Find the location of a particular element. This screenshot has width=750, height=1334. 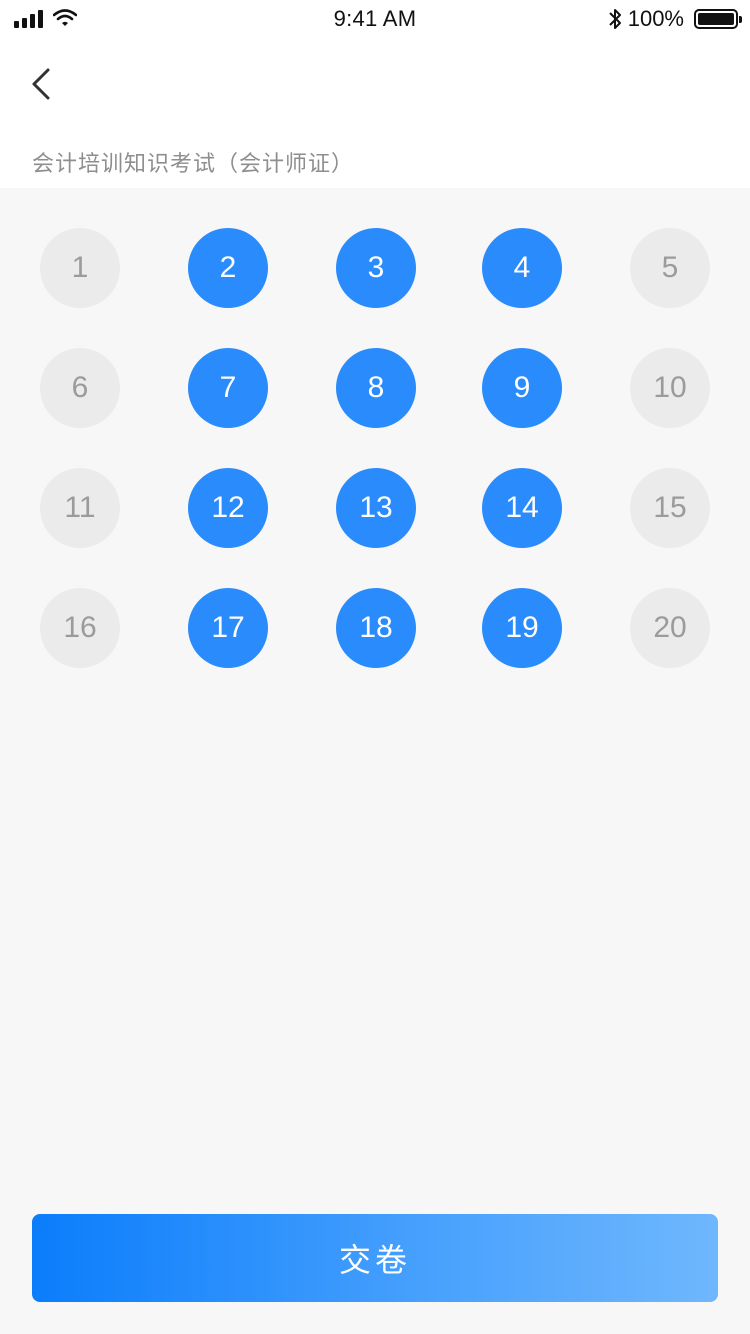

question-number-button: 8 is located at coordinates (376, 388).